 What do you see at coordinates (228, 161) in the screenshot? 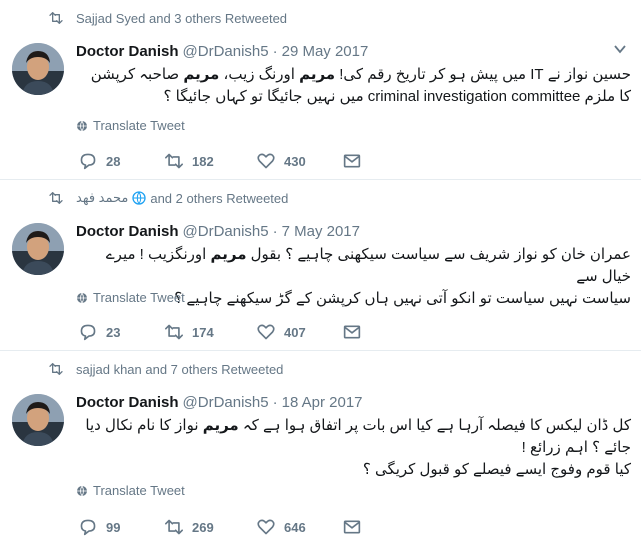
I see `tweet-actions: 28 182 430` at bounding box center [228, 161].